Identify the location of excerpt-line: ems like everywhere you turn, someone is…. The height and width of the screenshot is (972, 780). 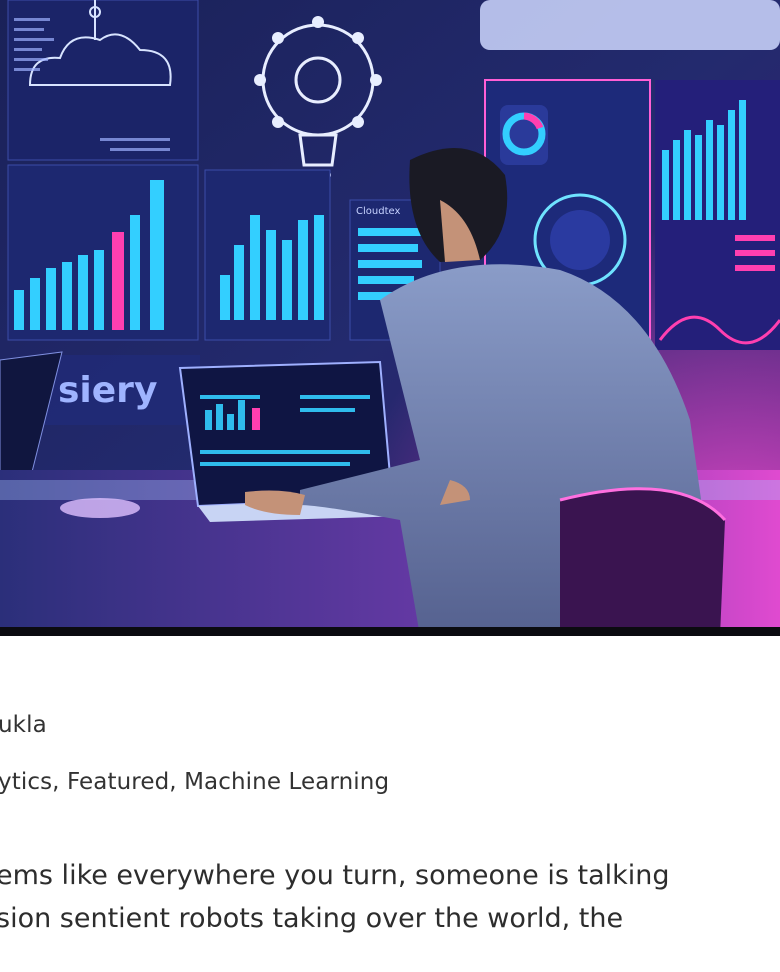
(335, 875).